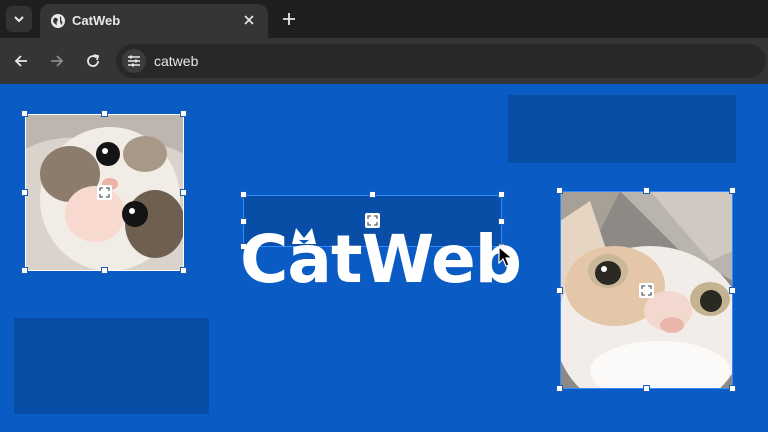  I want to click on tab-title: CatWeb, so click(96, 20).